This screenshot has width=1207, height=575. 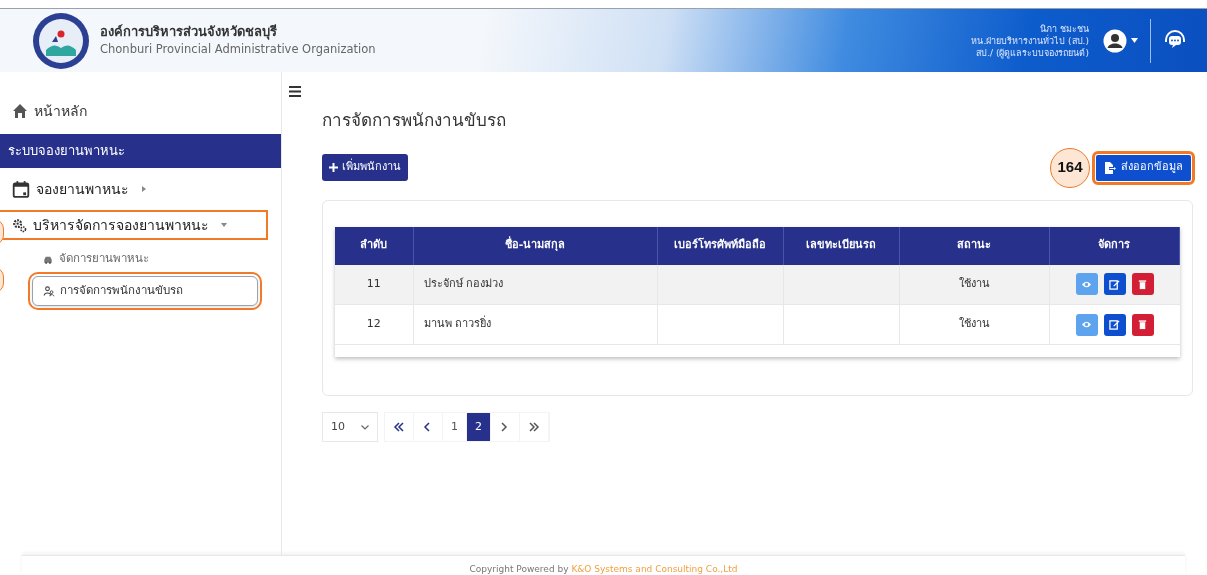 What do you see at coordinates (20, 111) in the screenshot?
I see `home-icon` at bounding box center [20, 111].